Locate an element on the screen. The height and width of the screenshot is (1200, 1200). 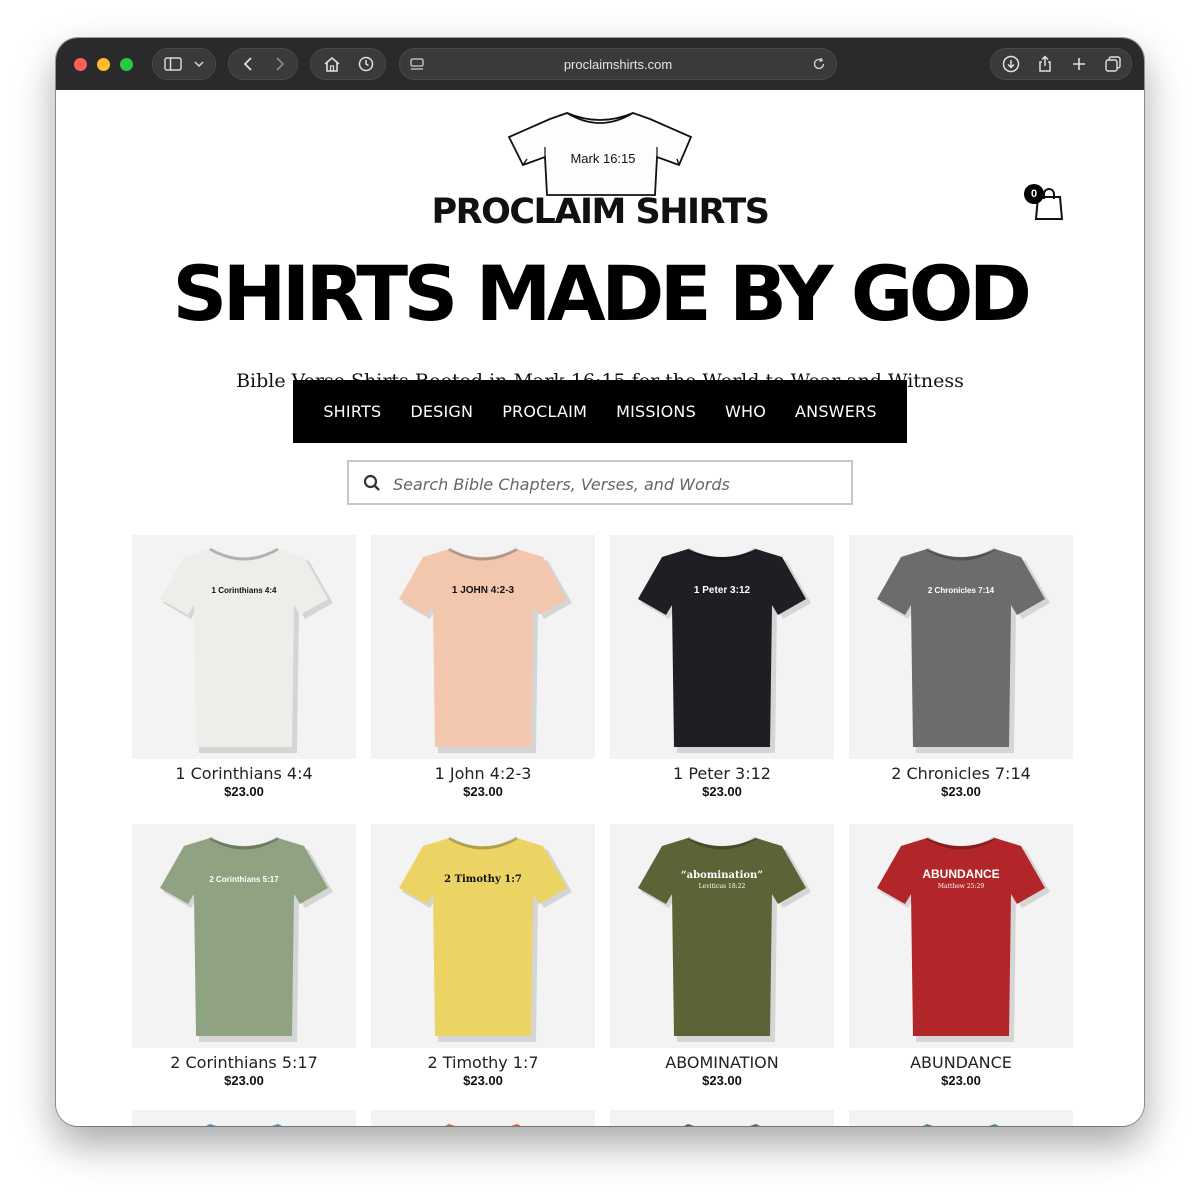
product-shirt-image: 1 Peter 3:12 is located at coordinates (724, 650).